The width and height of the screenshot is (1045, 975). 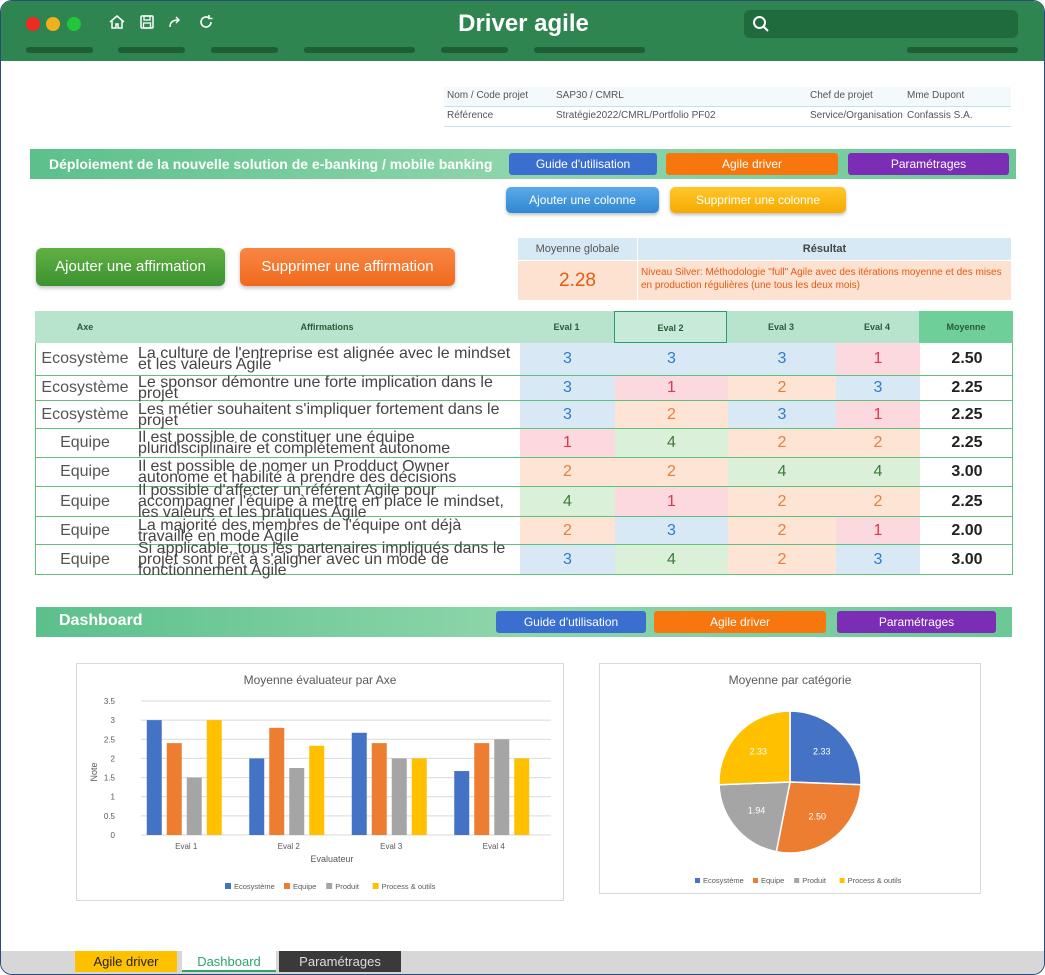 What do you see at coordinates (186, 846) in the screenshot?
I see `x-tick-label: Eval 1` at bounding box center [186, 846].